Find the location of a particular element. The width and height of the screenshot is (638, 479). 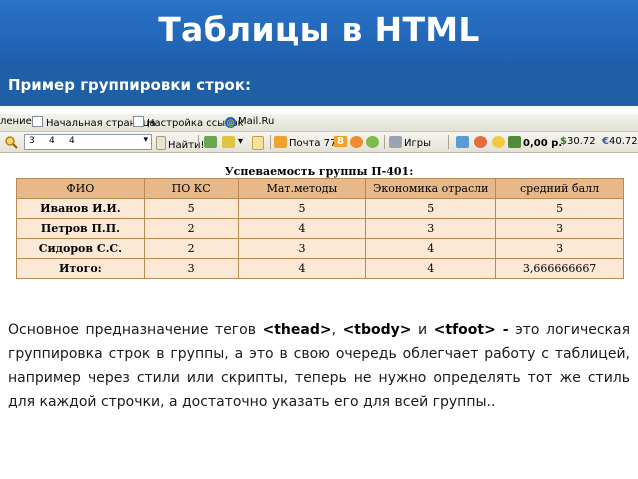

column-header: Мат.методы is located at coordinates (302, 188).